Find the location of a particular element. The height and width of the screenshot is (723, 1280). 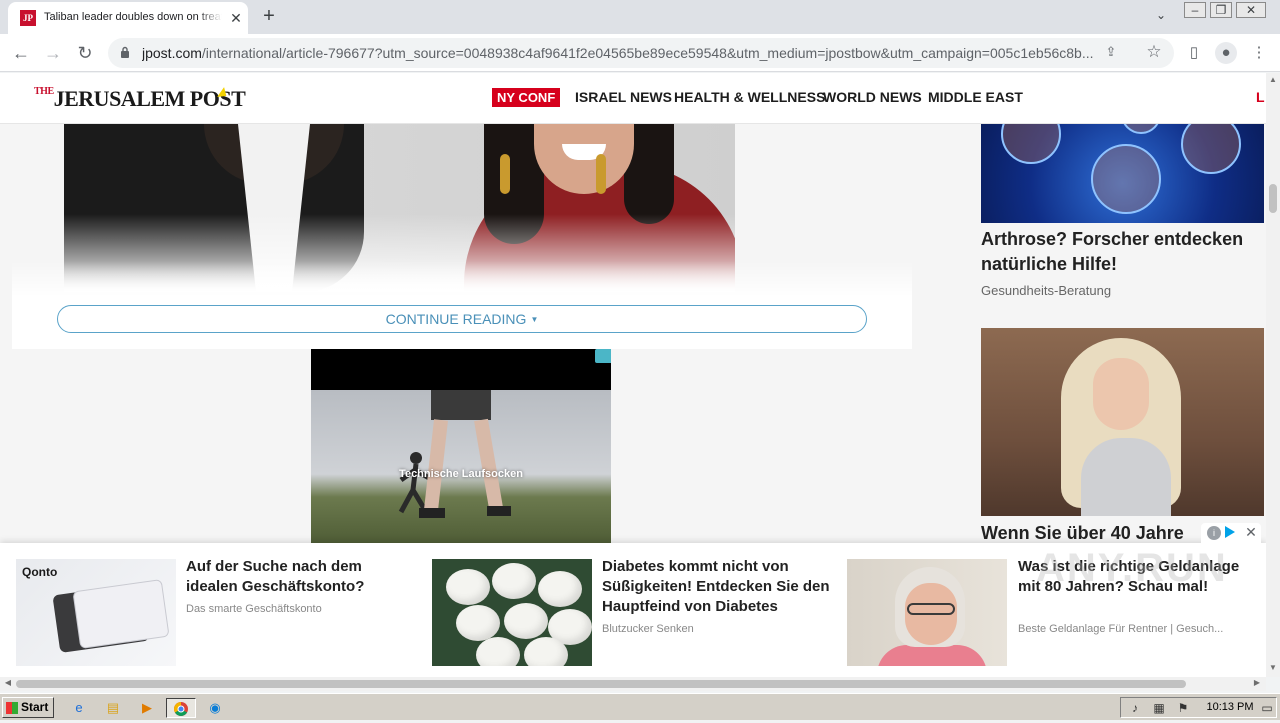

nav-ny-conf: NY CONF is located at coordinates (526, 97).